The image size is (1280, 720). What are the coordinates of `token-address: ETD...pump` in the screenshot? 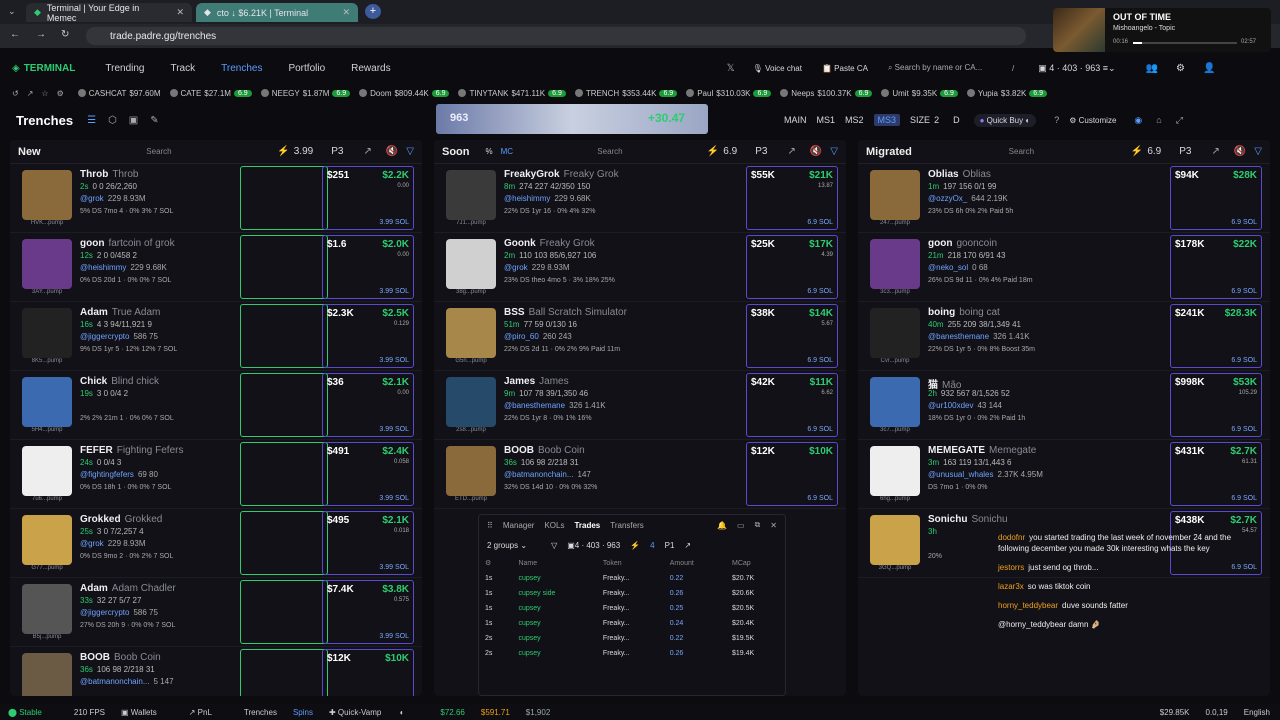 It's located at (471, 499).